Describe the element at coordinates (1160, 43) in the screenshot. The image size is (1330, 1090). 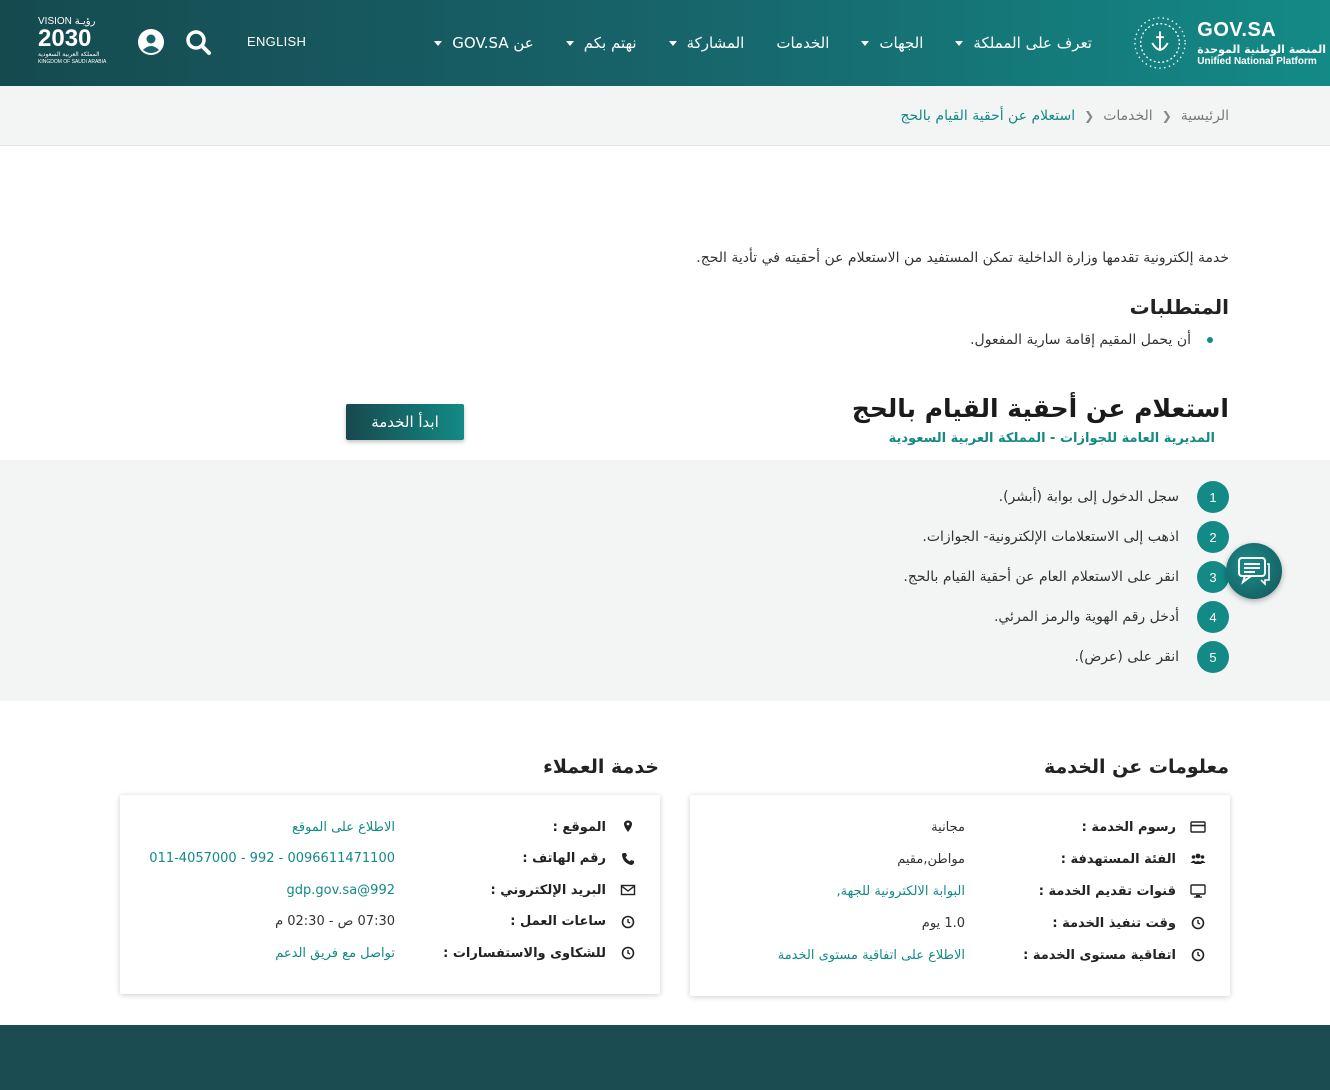
I see `emblem-icon` at that location.